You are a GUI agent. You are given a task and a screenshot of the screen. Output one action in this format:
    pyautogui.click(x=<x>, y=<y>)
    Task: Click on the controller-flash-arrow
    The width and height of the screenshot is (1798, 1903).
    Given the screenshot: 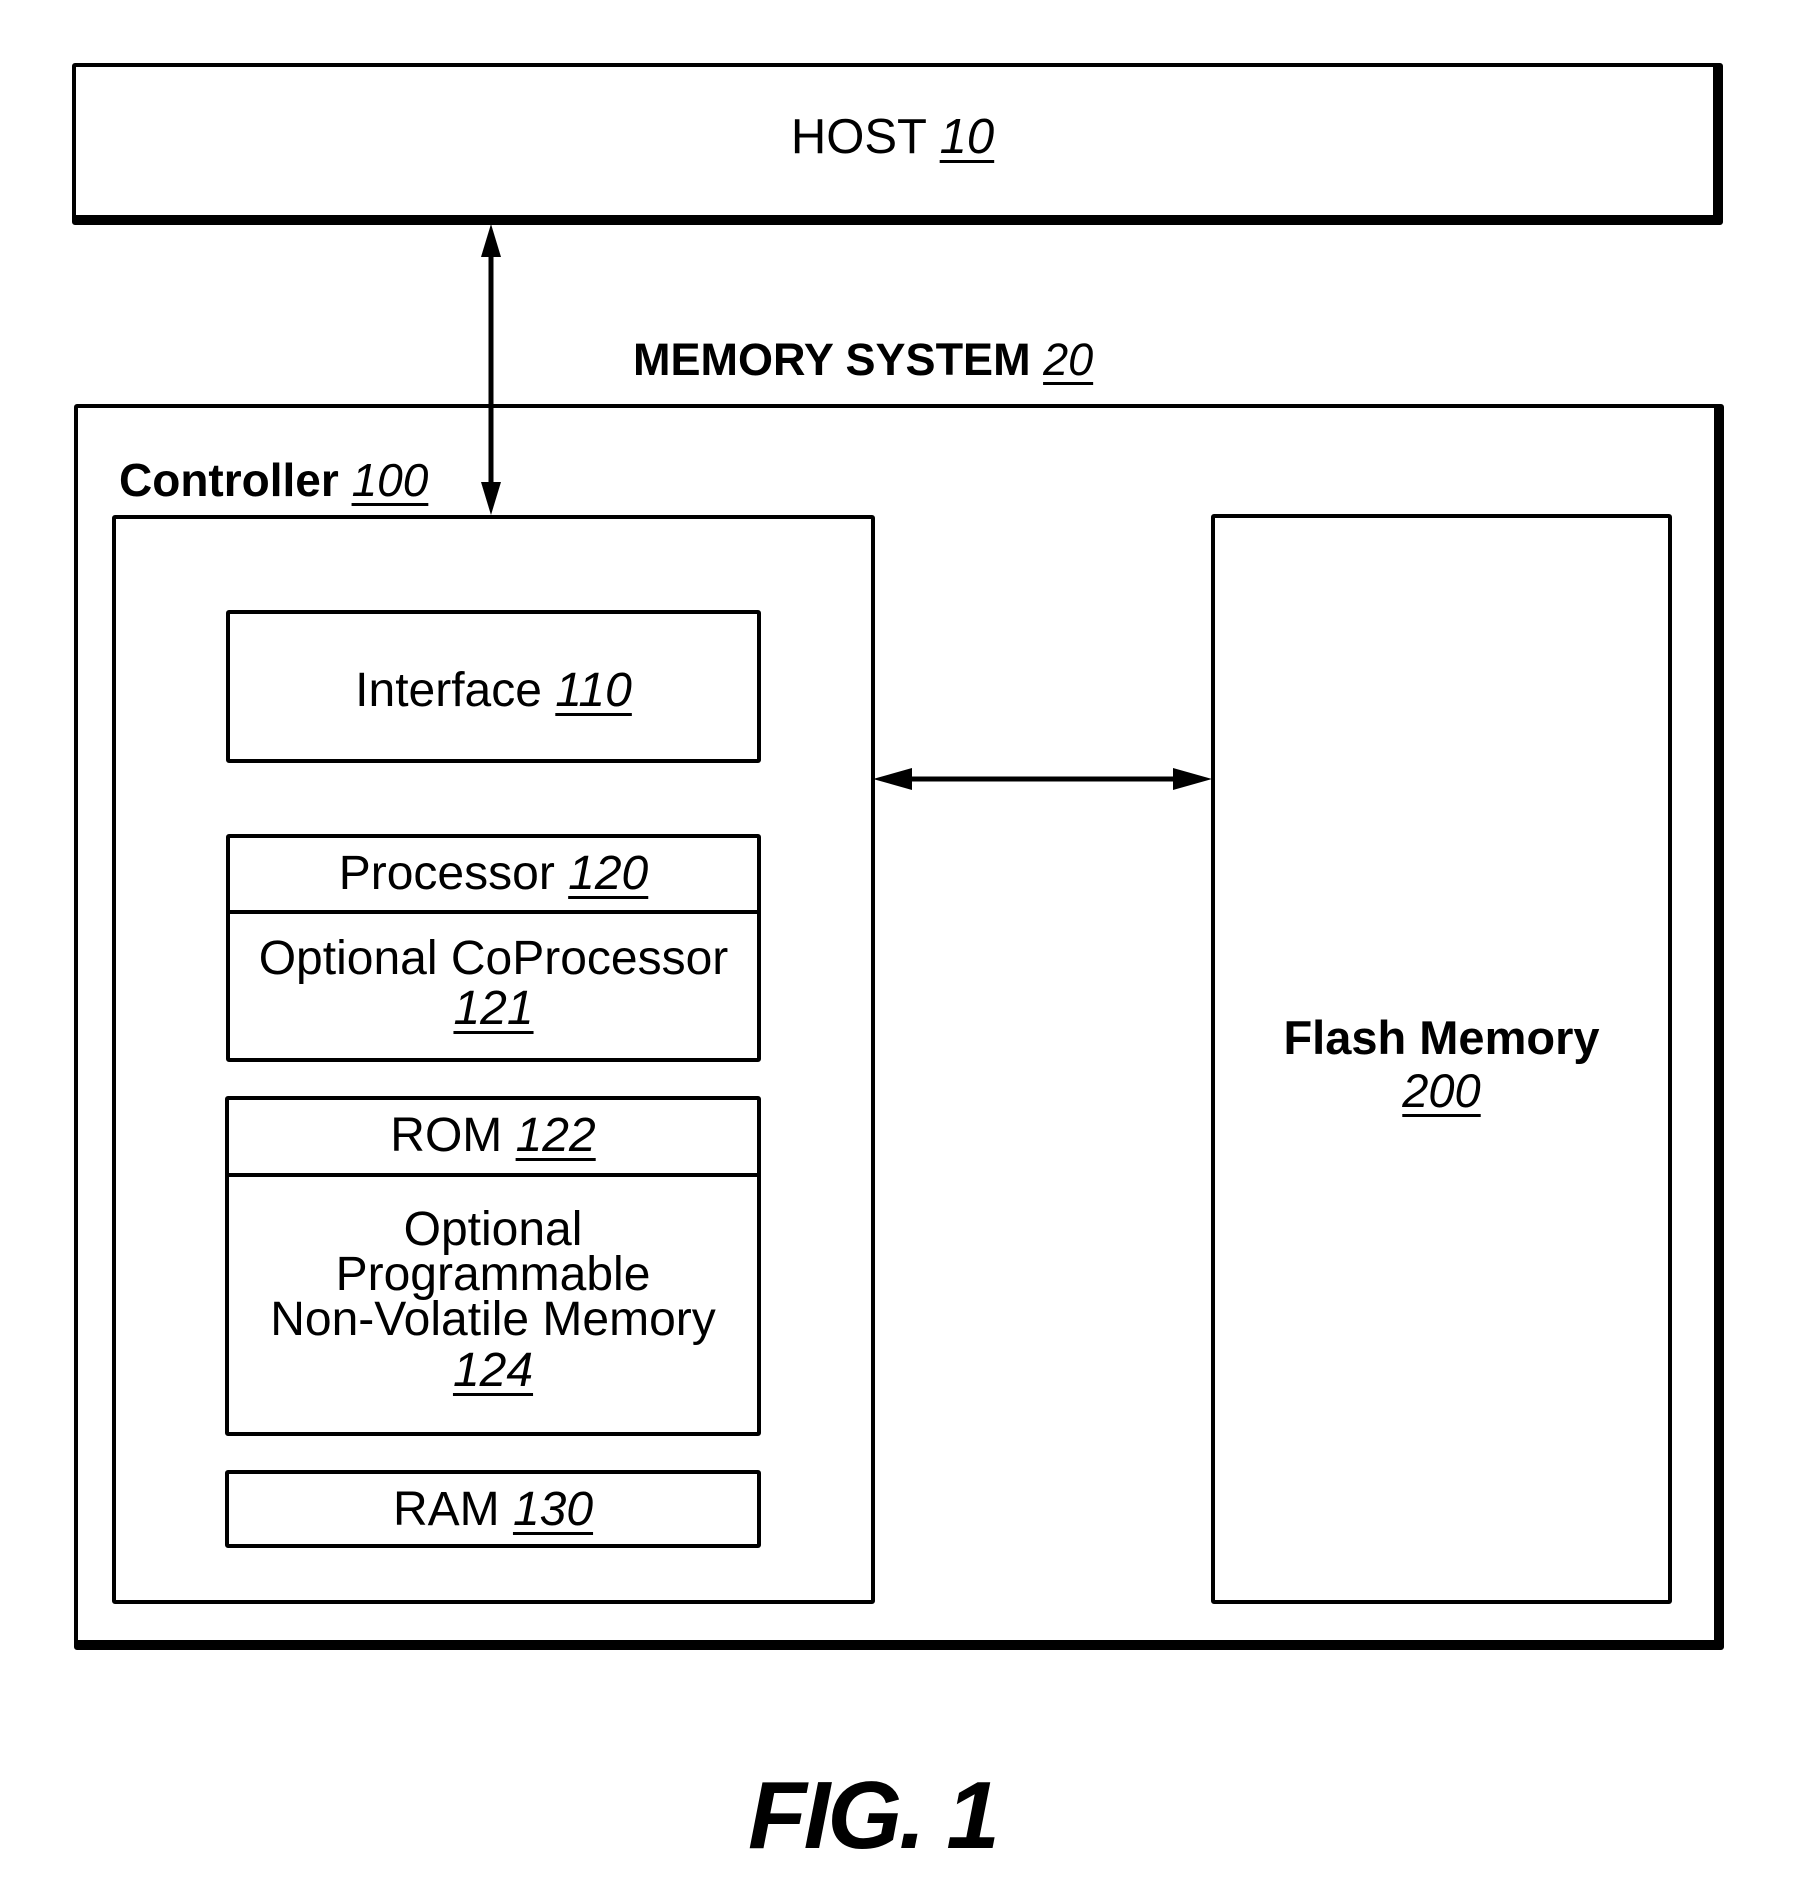 What is the action you would take?
    pyautogui.click(x=1042, y=779)
    